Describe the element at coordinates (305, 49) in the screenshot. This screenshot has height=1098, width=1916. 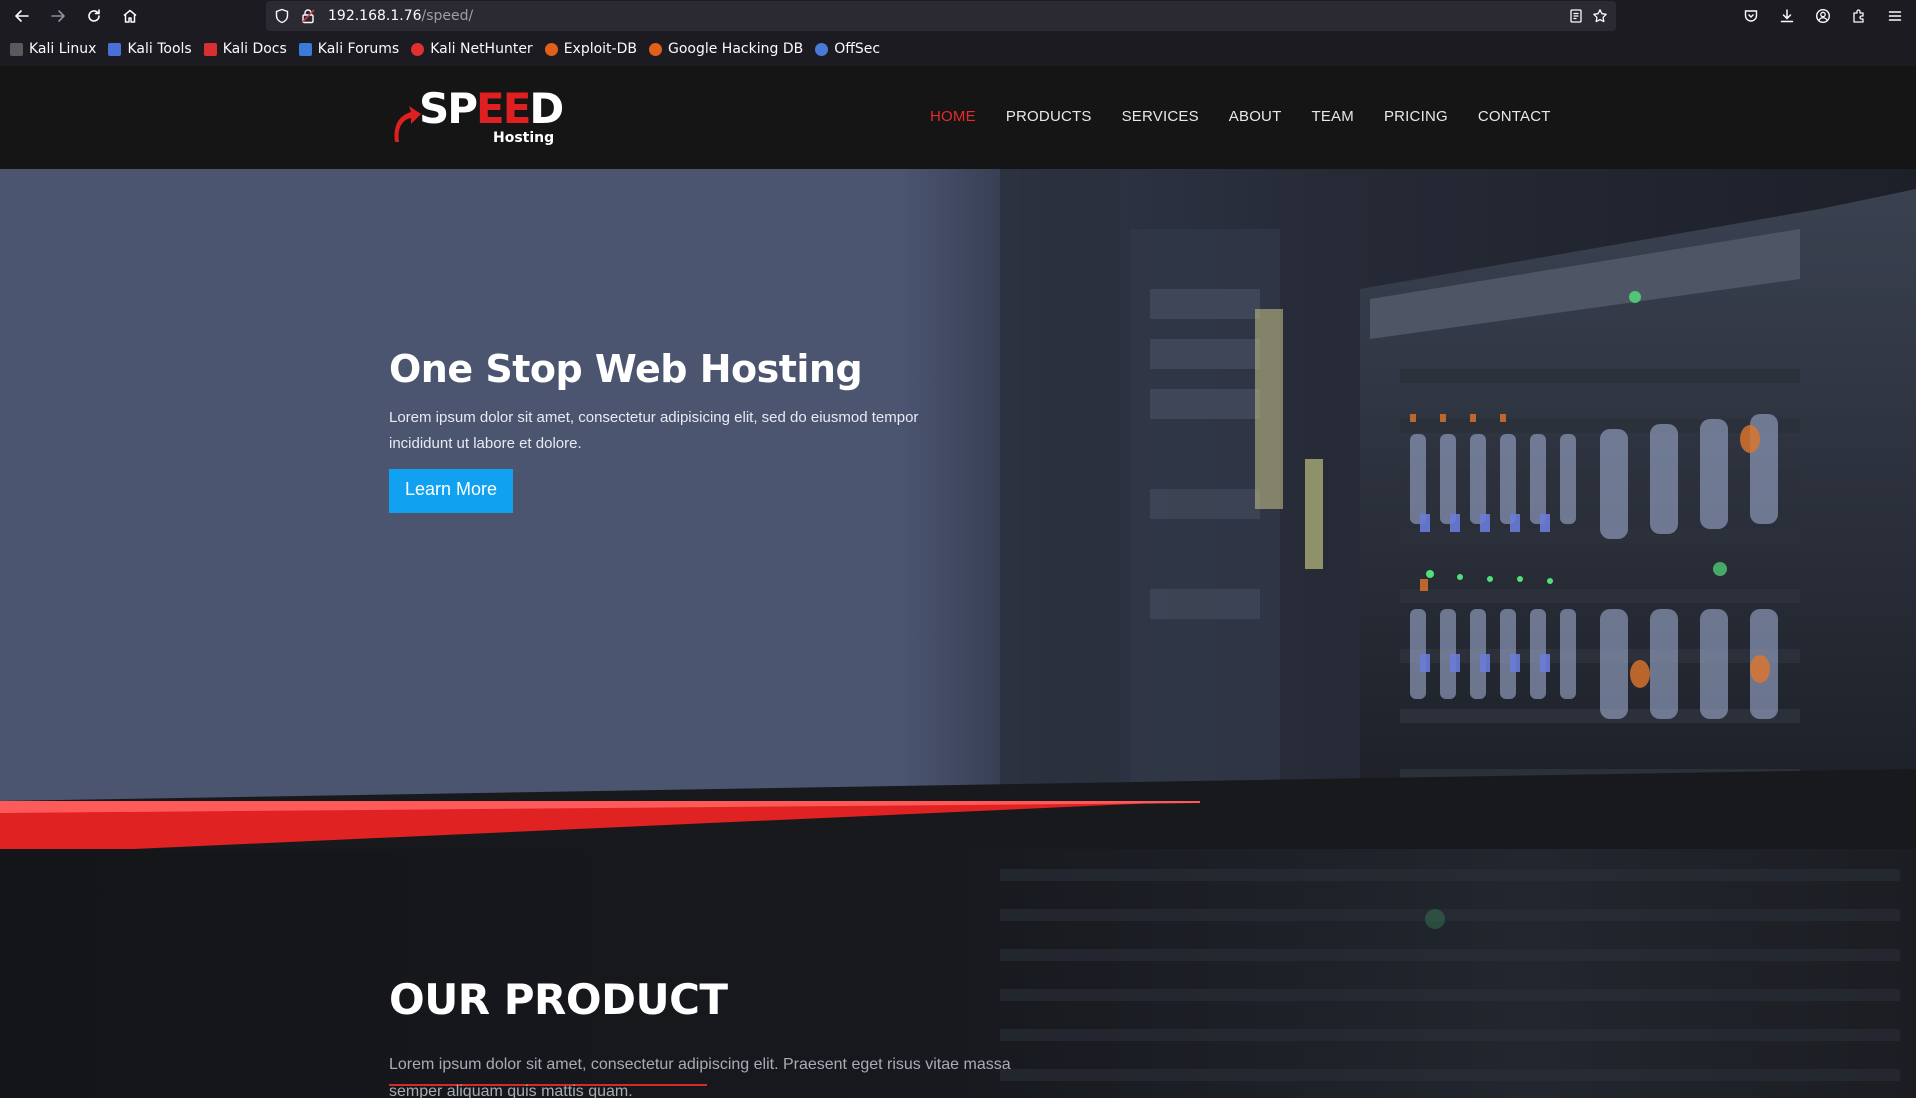
I see `kali-forums-icon` at that location.